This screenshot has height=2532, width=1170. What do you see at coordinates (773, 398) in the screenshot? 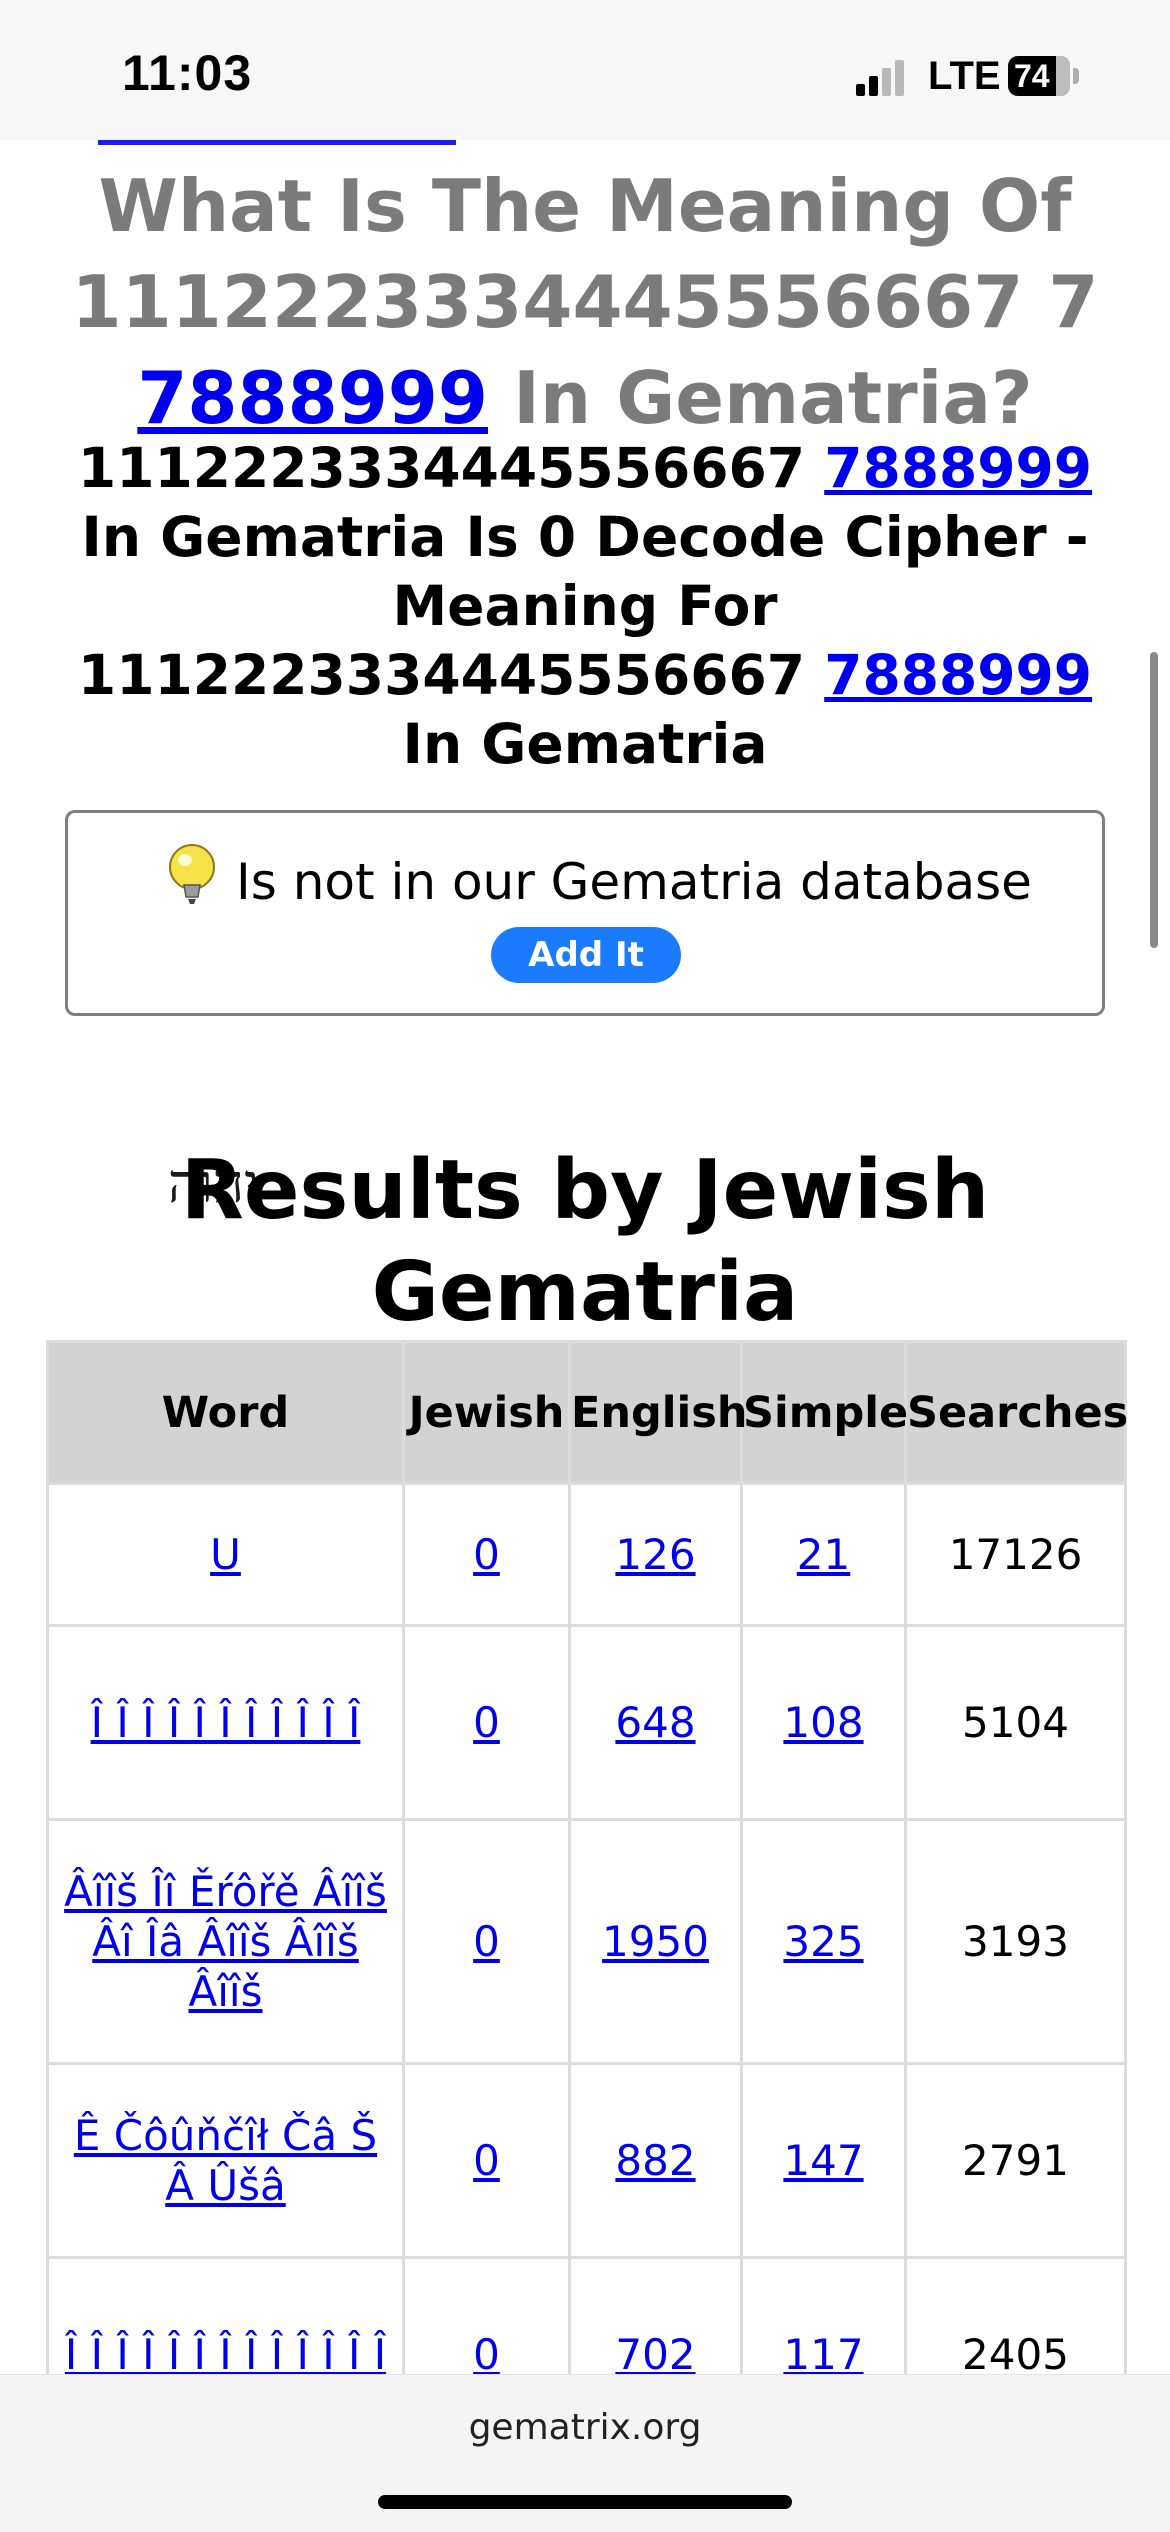
I see `title-text-suffix: In Gematria?` at bounding box center [773, 398].